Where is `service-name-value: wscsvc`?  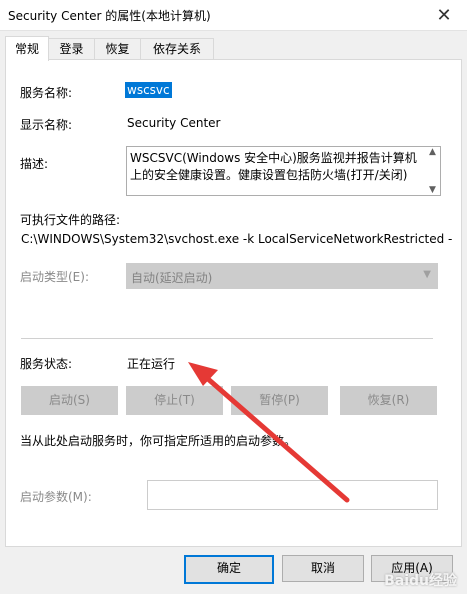
service-name-value: wscsvc is located at coordinates (148, 90).